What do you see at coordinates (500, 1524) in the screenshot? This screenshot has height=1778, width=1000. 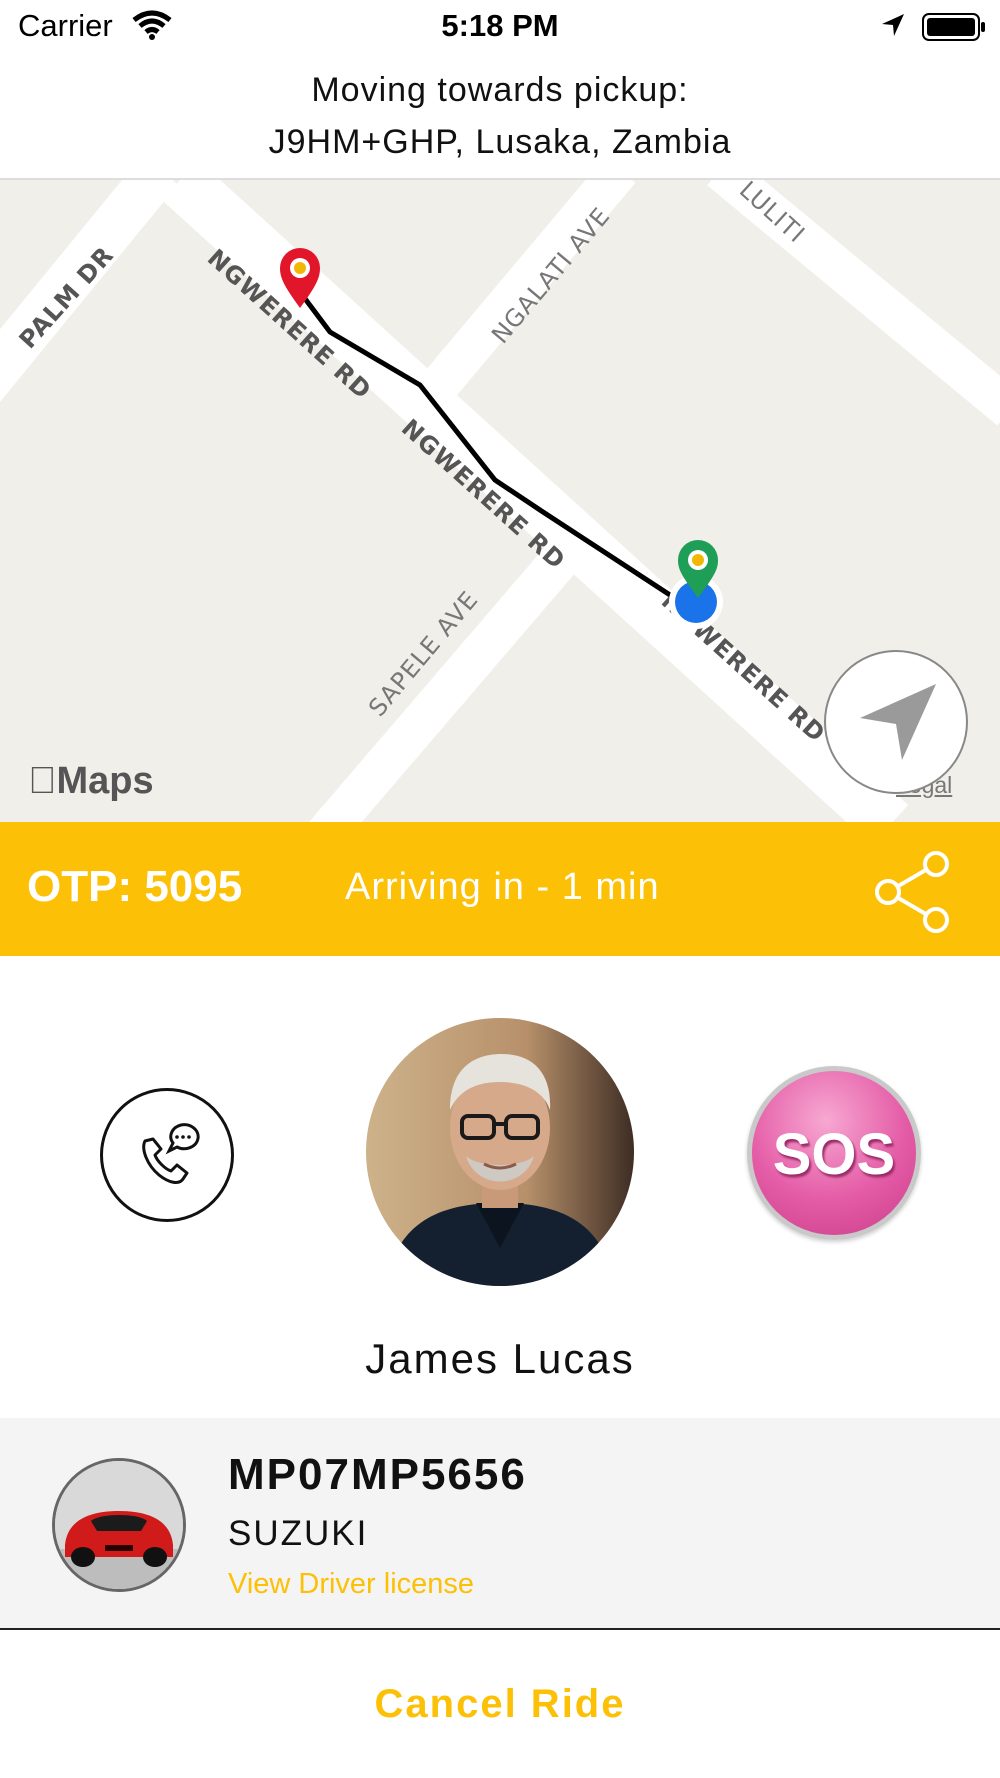 I see `vehicle-panel: MP07MP5656 SUZUKI View Driver license` at bounding box center [500, 1524].